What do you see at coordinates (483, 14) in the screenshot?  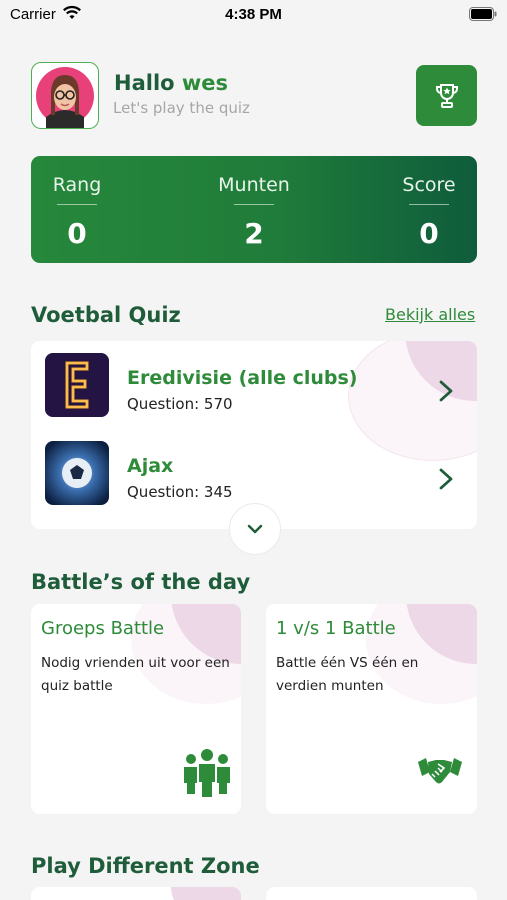 I see `battery-icon` at bounding box center [483, 14].